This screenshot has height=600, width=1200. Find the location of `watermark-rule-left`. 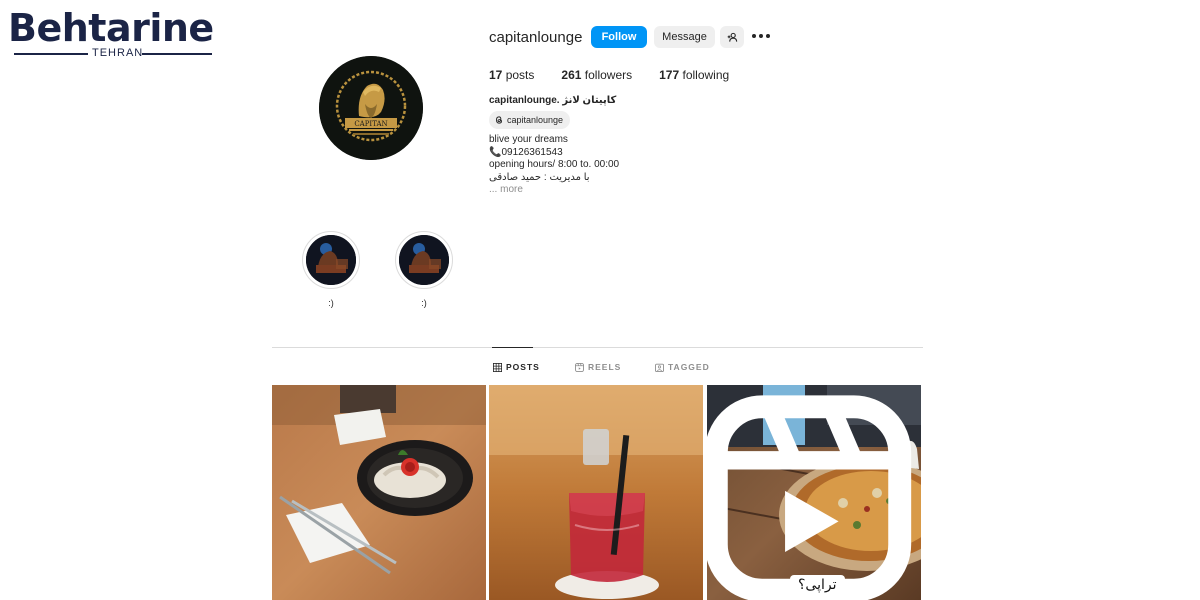

watermark-rule-left is located at coordinates (51, 54).